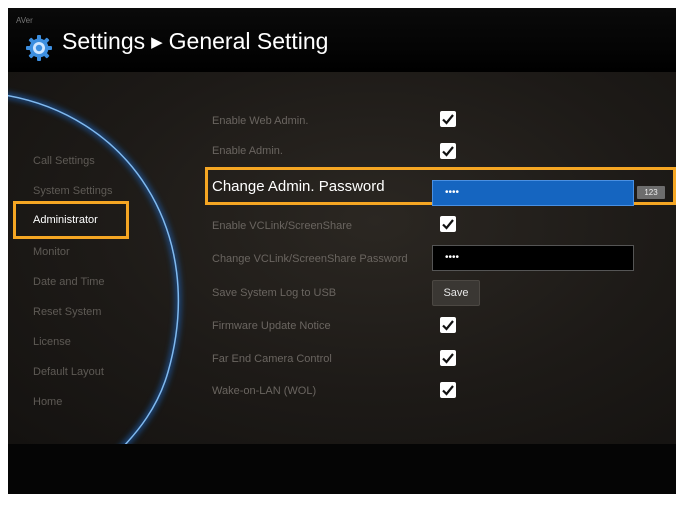 This screenshot has height=512, width=692. I want to click on change-vclink-password-label: Change VCLink/ScreenShare Password, so click(310, 259).